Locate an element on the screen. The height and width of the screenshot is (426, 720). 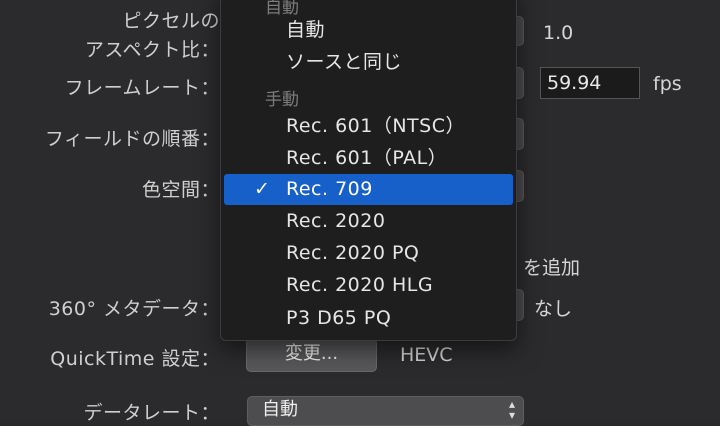
data-rate-select: 自動 ▴ ▾ is located at coordinates (385, 411).